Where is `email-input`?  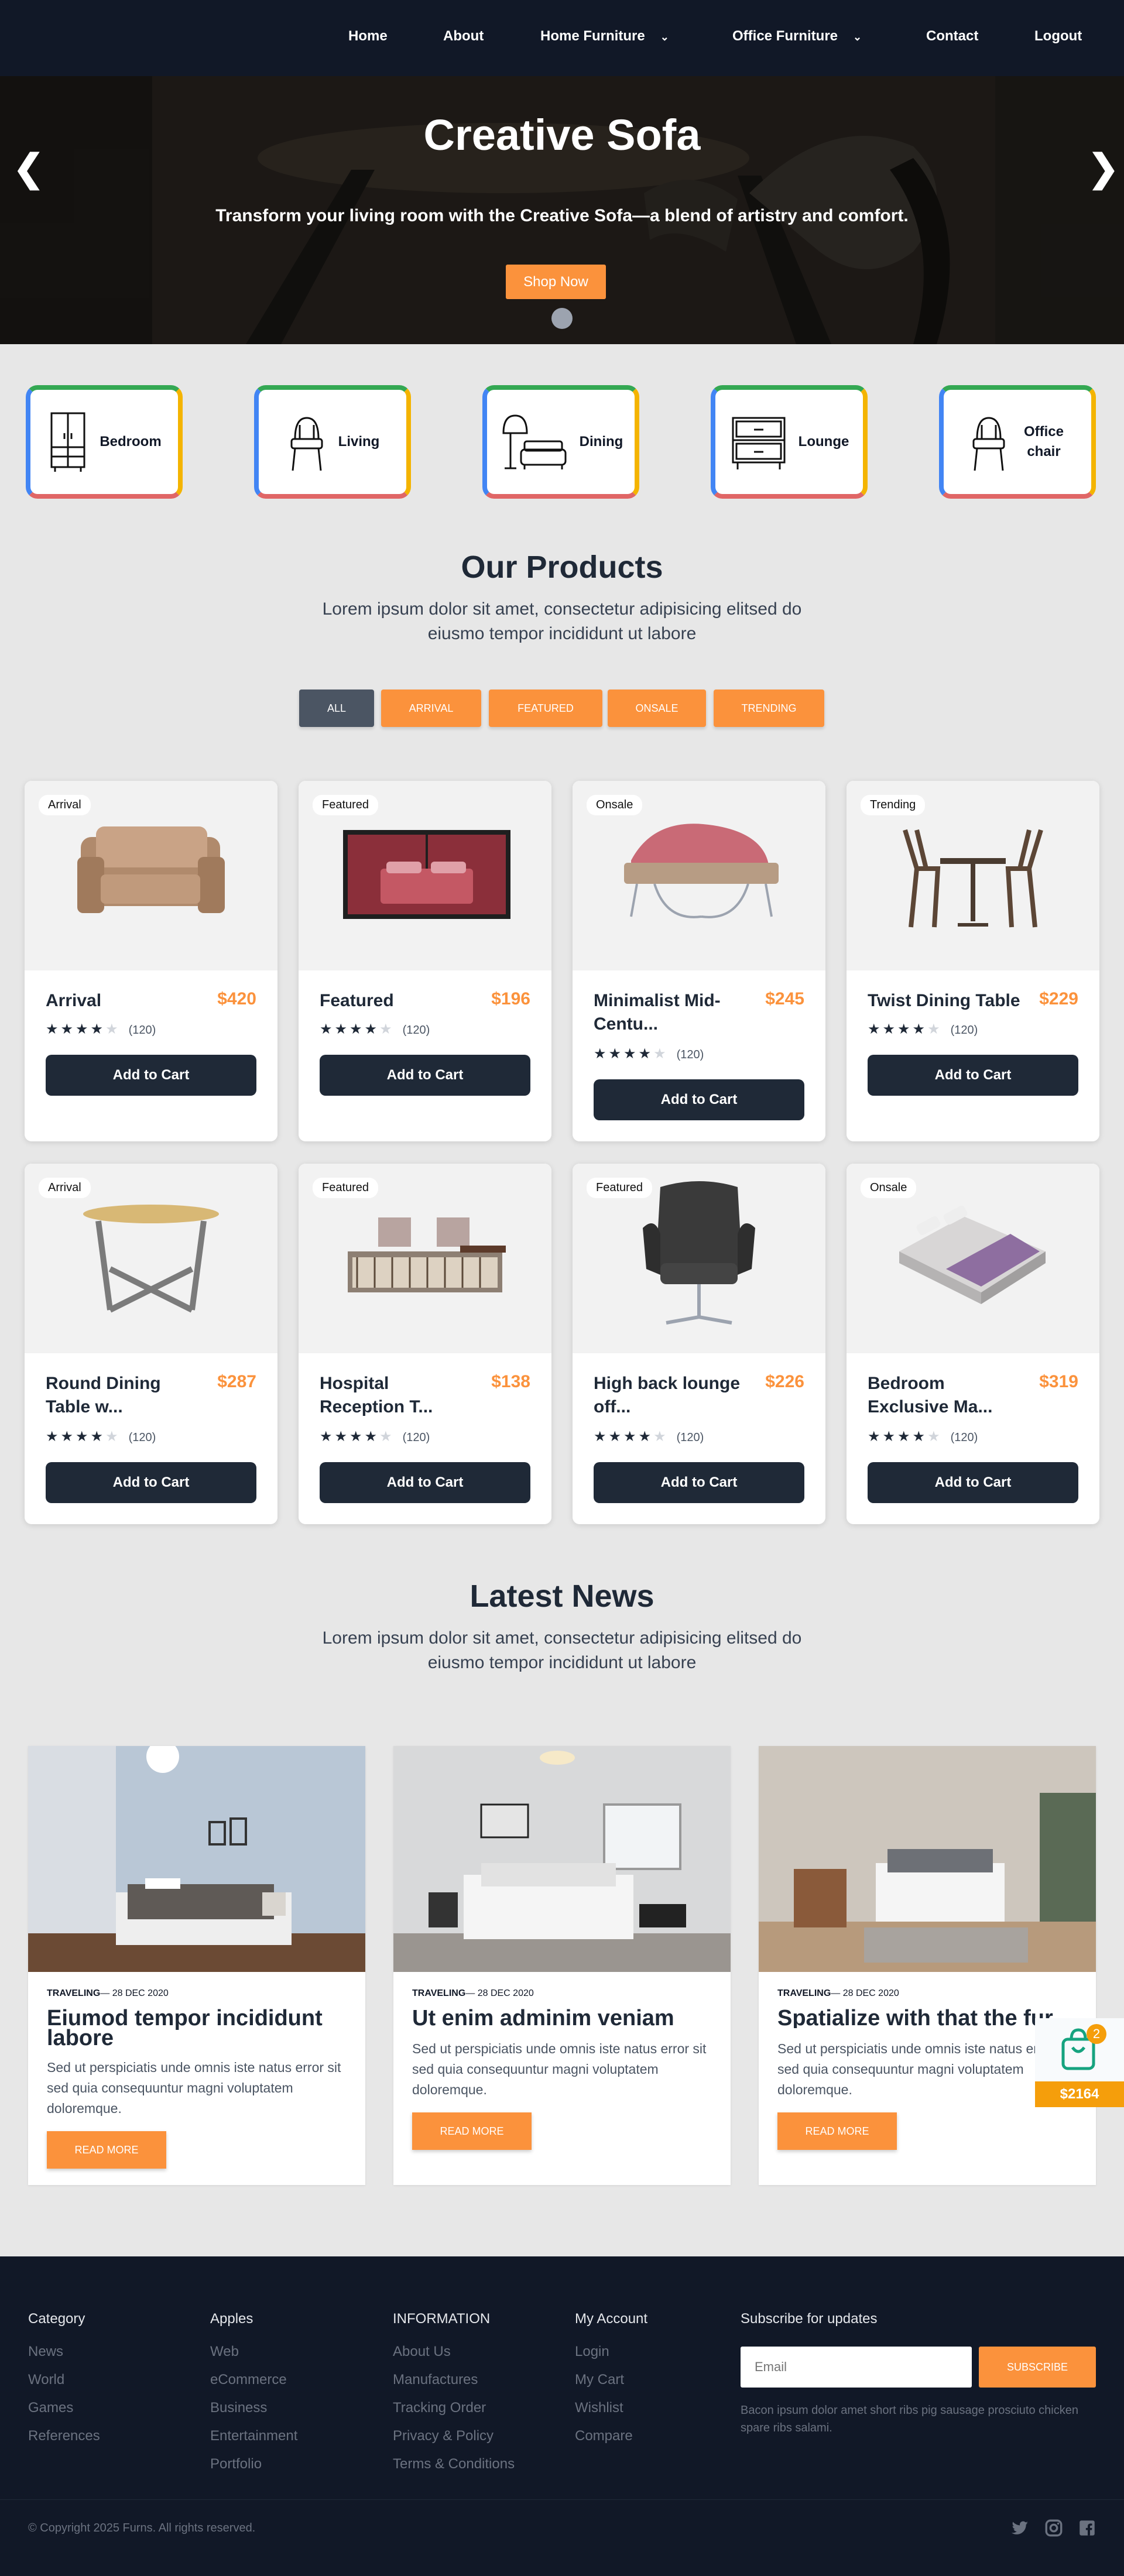
email-input is located at coordinates (856, 2368).